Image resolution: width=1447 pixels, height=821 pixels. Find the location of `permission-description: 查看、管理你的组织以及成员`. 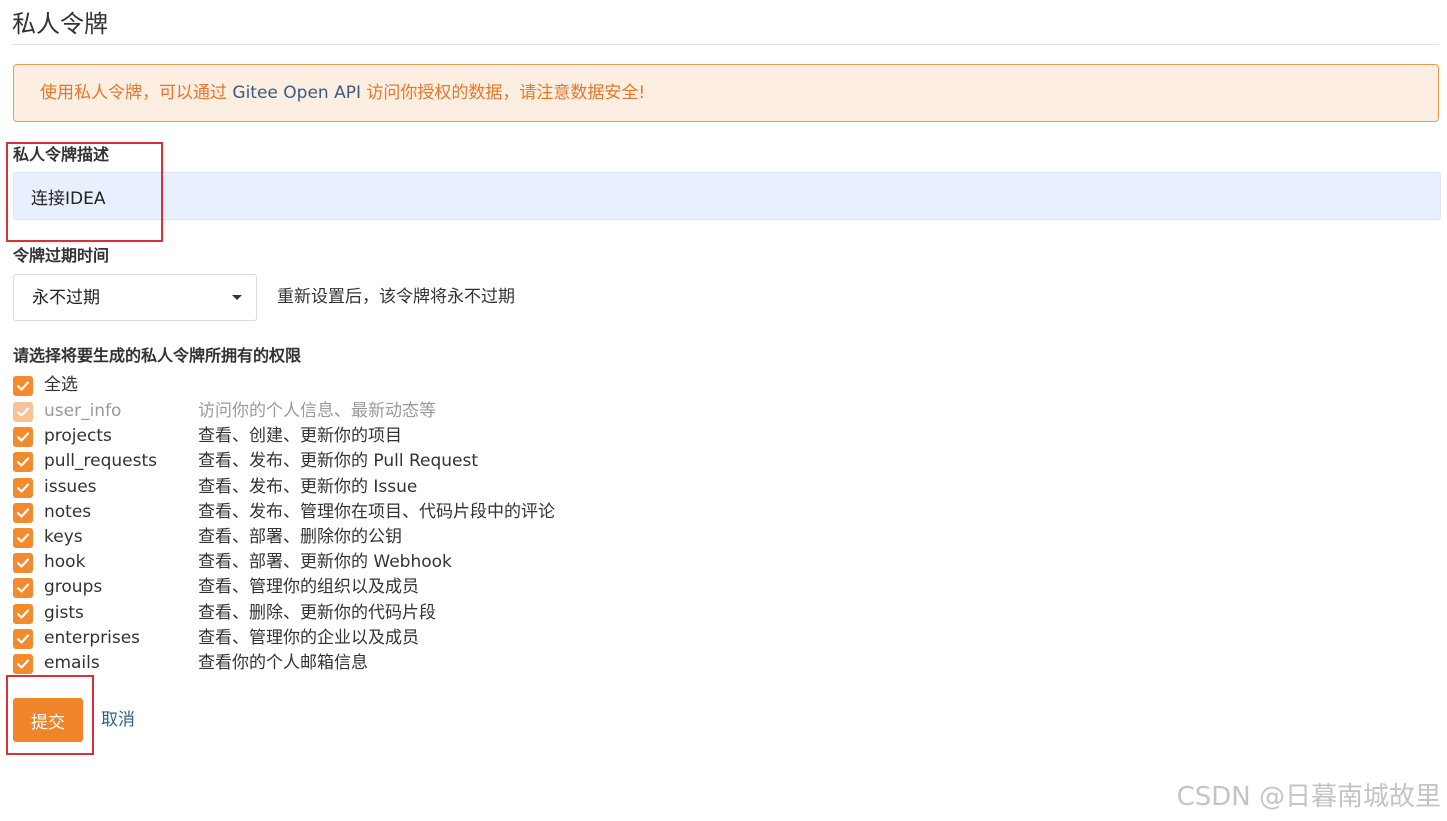

permission-description: 查看、管理你的组织以及成员 is located at coordinates (308, 587).